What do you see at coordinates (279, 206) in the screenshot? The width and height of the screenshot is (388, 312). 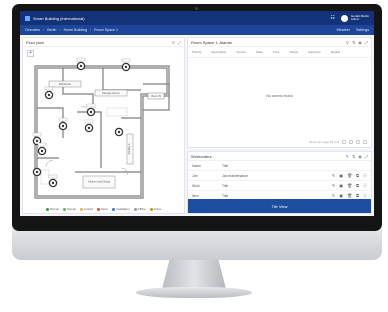 I see `tile-view-button: Tile View` at bounding box center [279, 206].